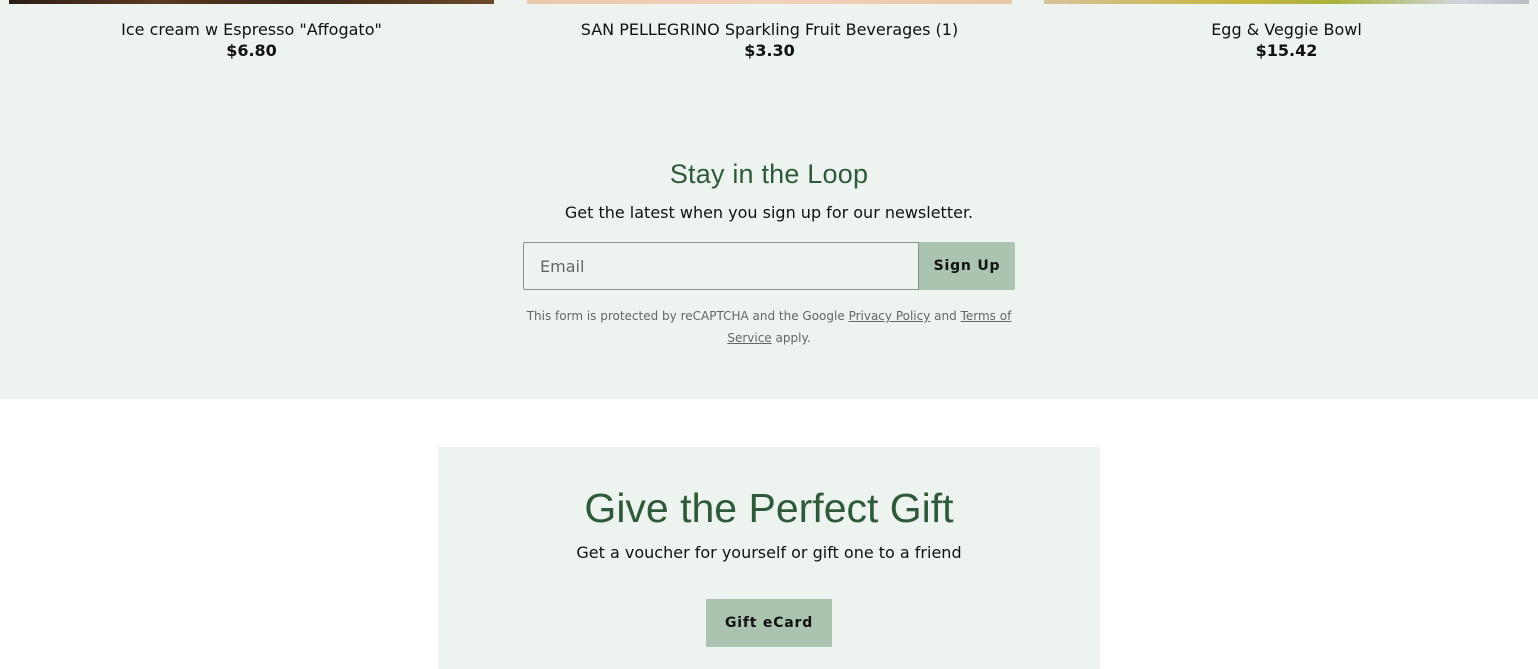 This screenshot has width=1538, height=669. I want to click on email-input, so click(721, 266).